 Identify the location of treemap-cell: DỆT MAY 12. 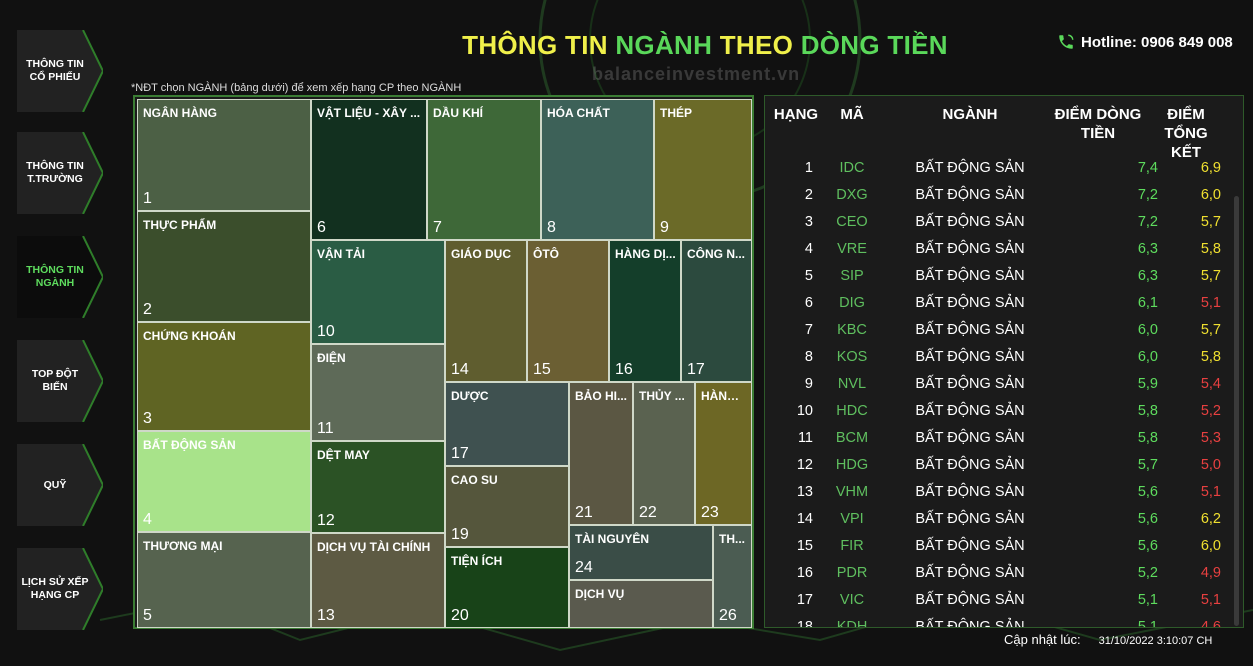
(378, 487).